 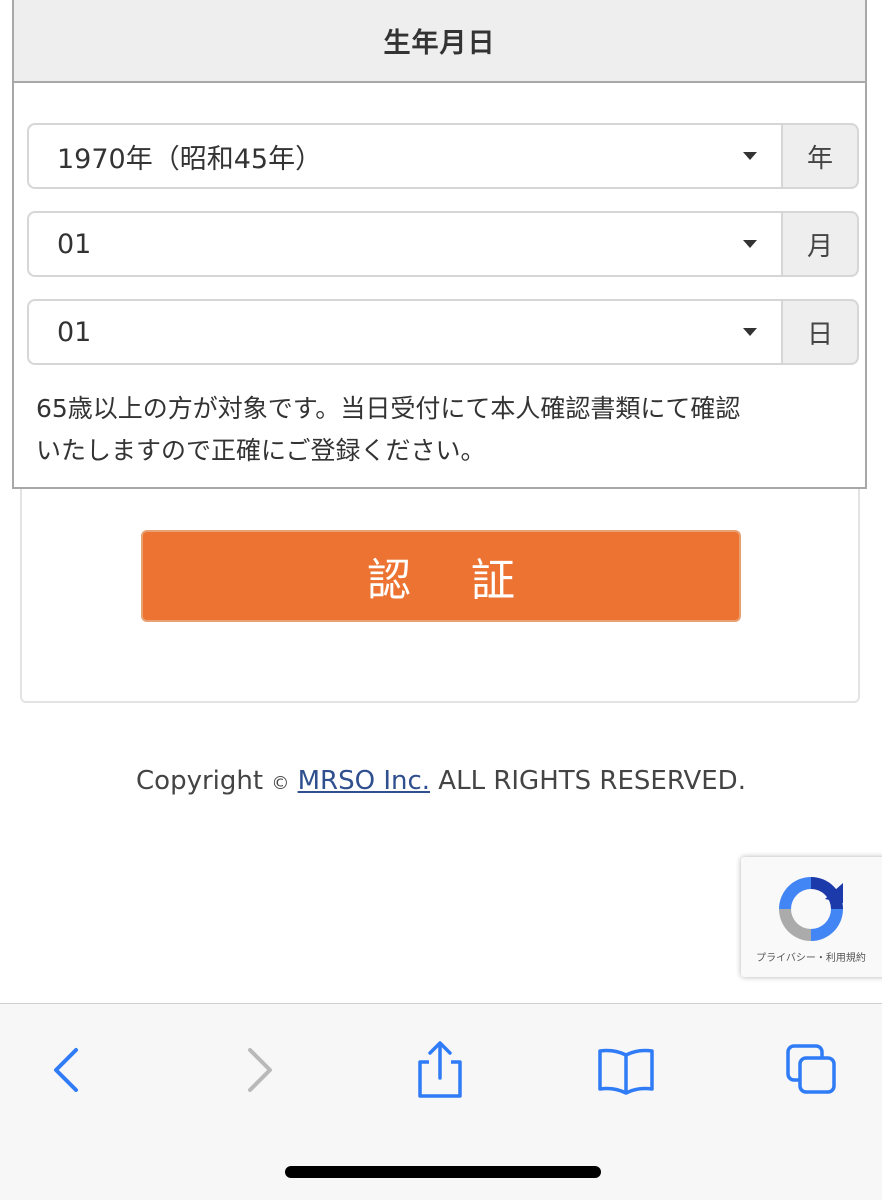 What do you see at coordinates (404, 244) in the screenshot?
I see `month-select: 01` at bounding box center [404, 244].